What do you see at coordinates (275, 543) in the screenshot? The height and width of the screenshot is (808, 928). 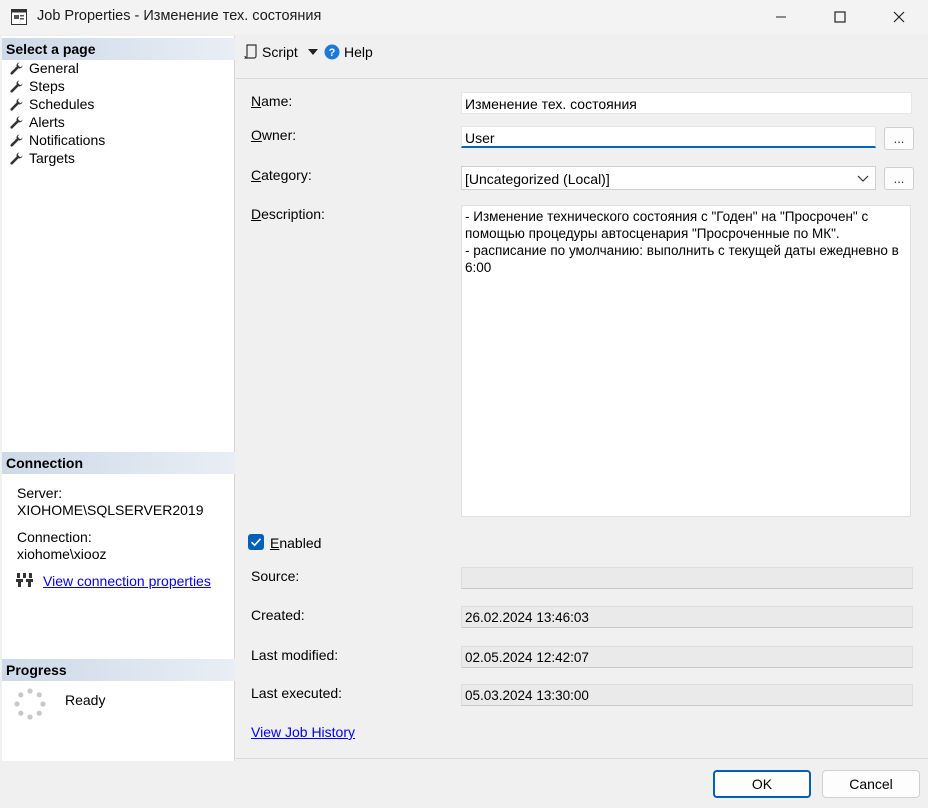 I see `enabled-label-hotkey: E` at bounding box center [275, 543].